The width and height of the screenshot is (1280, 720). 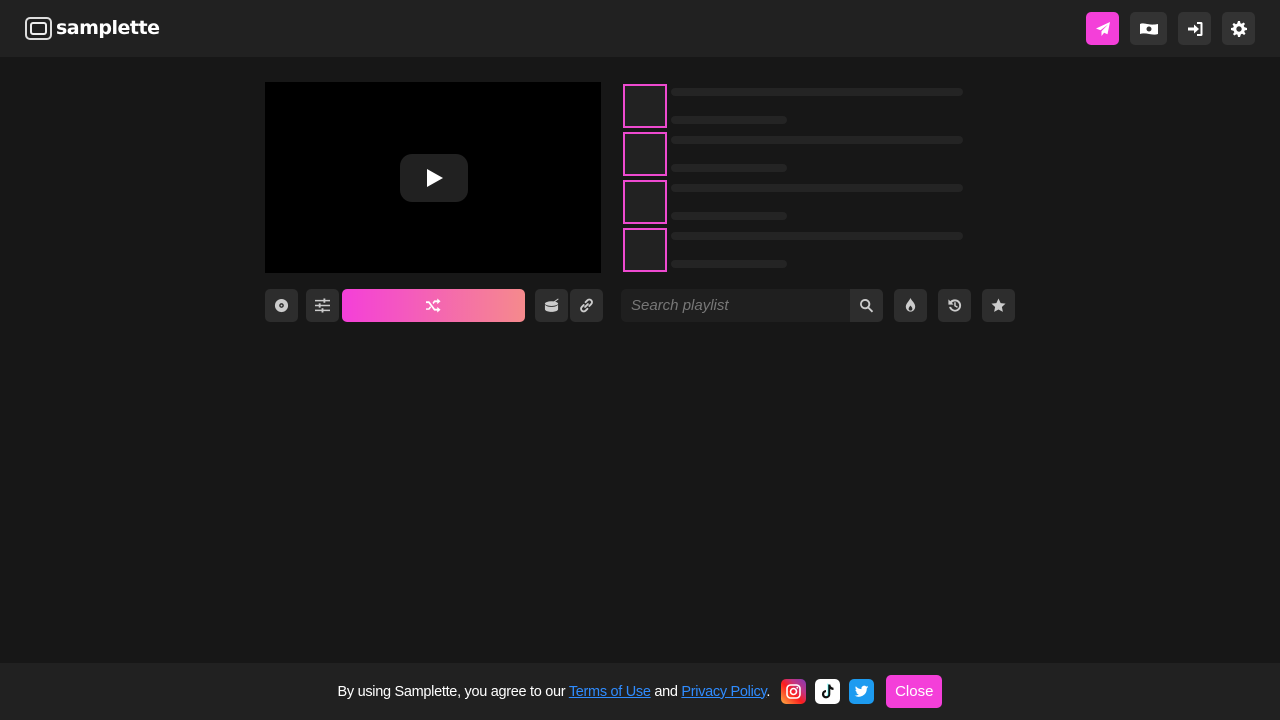 I want to click on instagram-link, so click(x=794, y=691).